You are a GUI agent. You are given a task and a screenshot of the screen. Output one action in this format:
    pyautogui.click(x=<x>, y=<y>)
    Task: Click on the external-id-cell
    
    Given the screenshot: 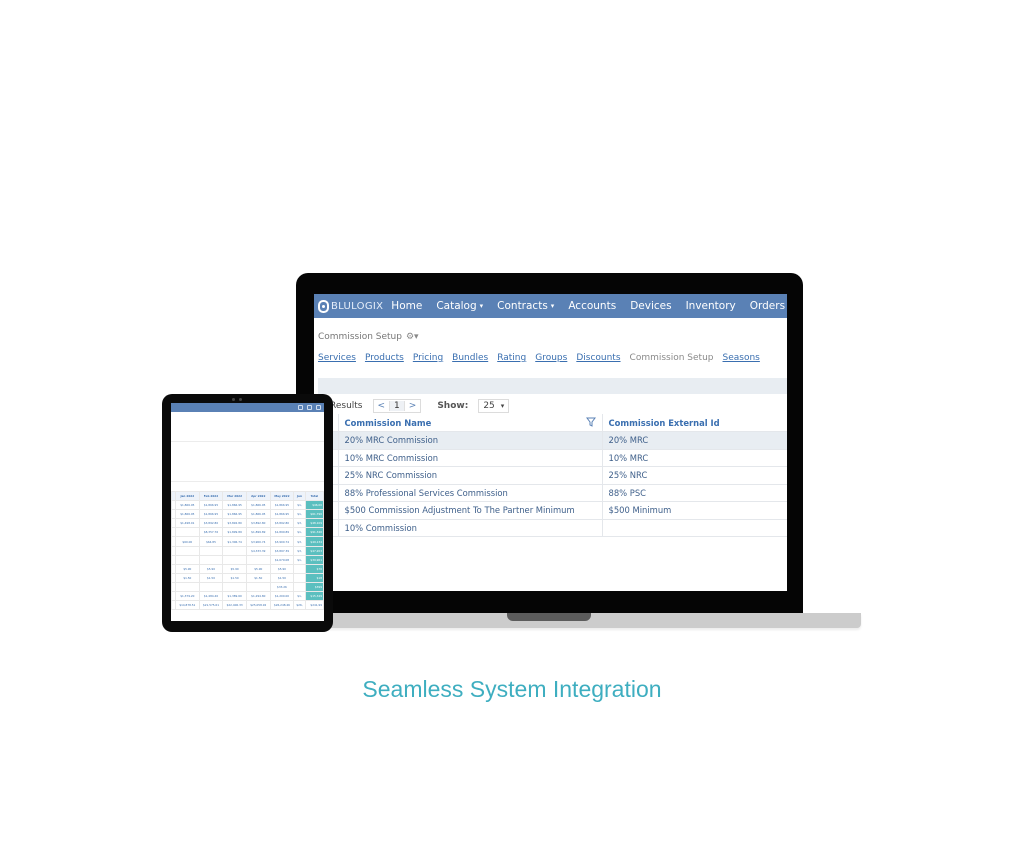 What is the action you would take?
    pyautogui.click(x=694, y=528)
    